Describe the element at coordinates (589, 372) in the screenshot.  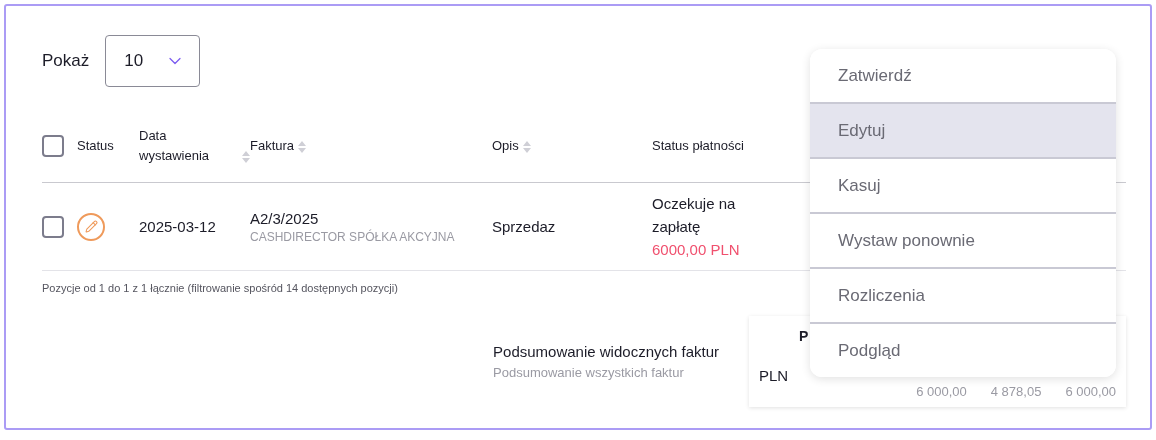
I see `summary-subtitle: Podsumowanie wszystkich faktur` at that location.